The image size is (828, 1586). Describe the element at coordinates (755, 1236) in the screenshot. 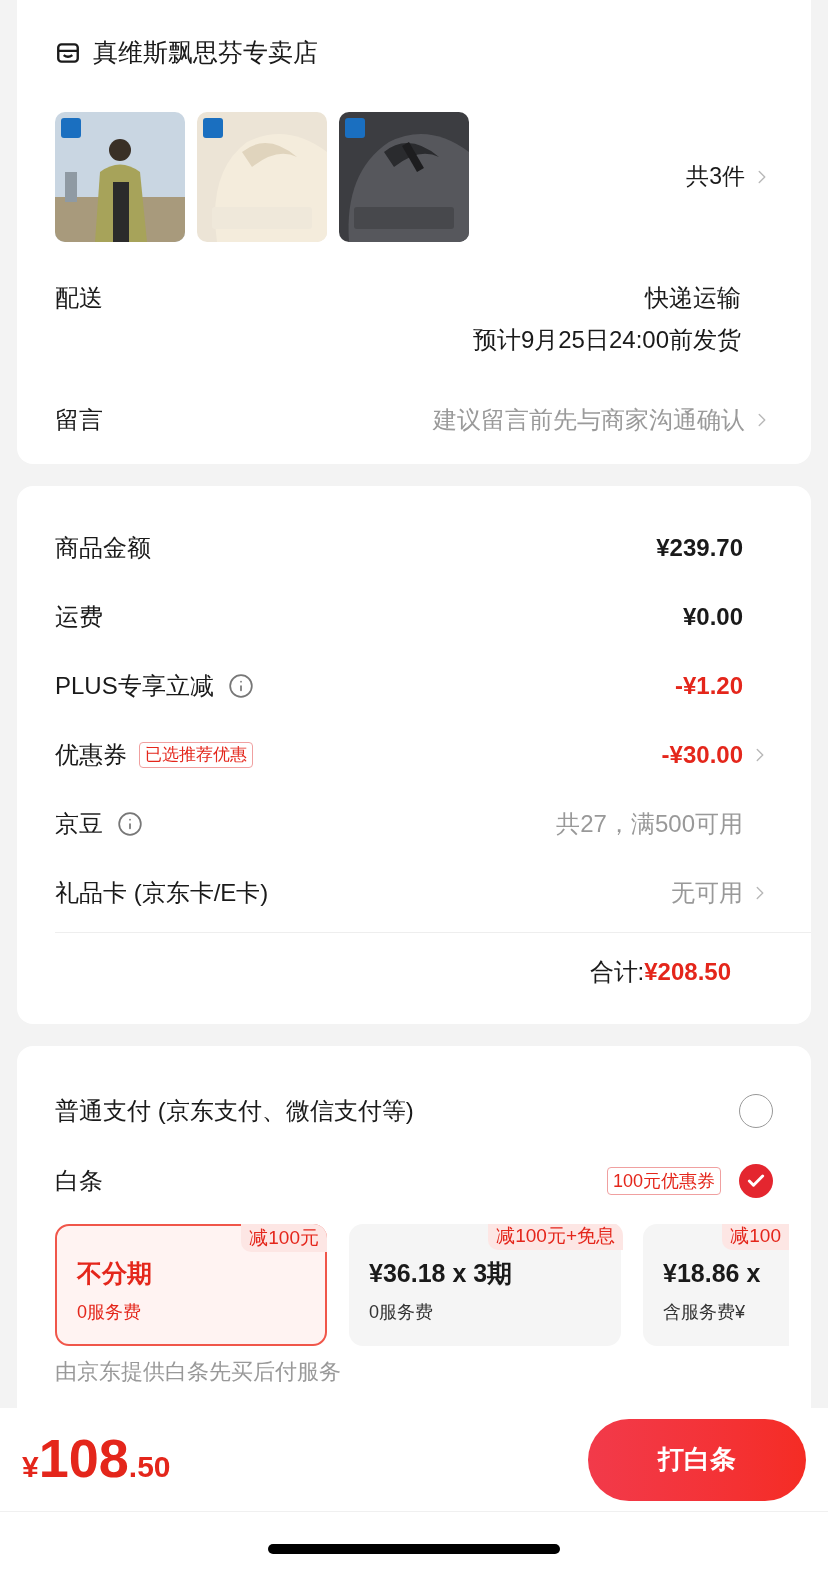

I see `discount-badge: 减100` at that location.